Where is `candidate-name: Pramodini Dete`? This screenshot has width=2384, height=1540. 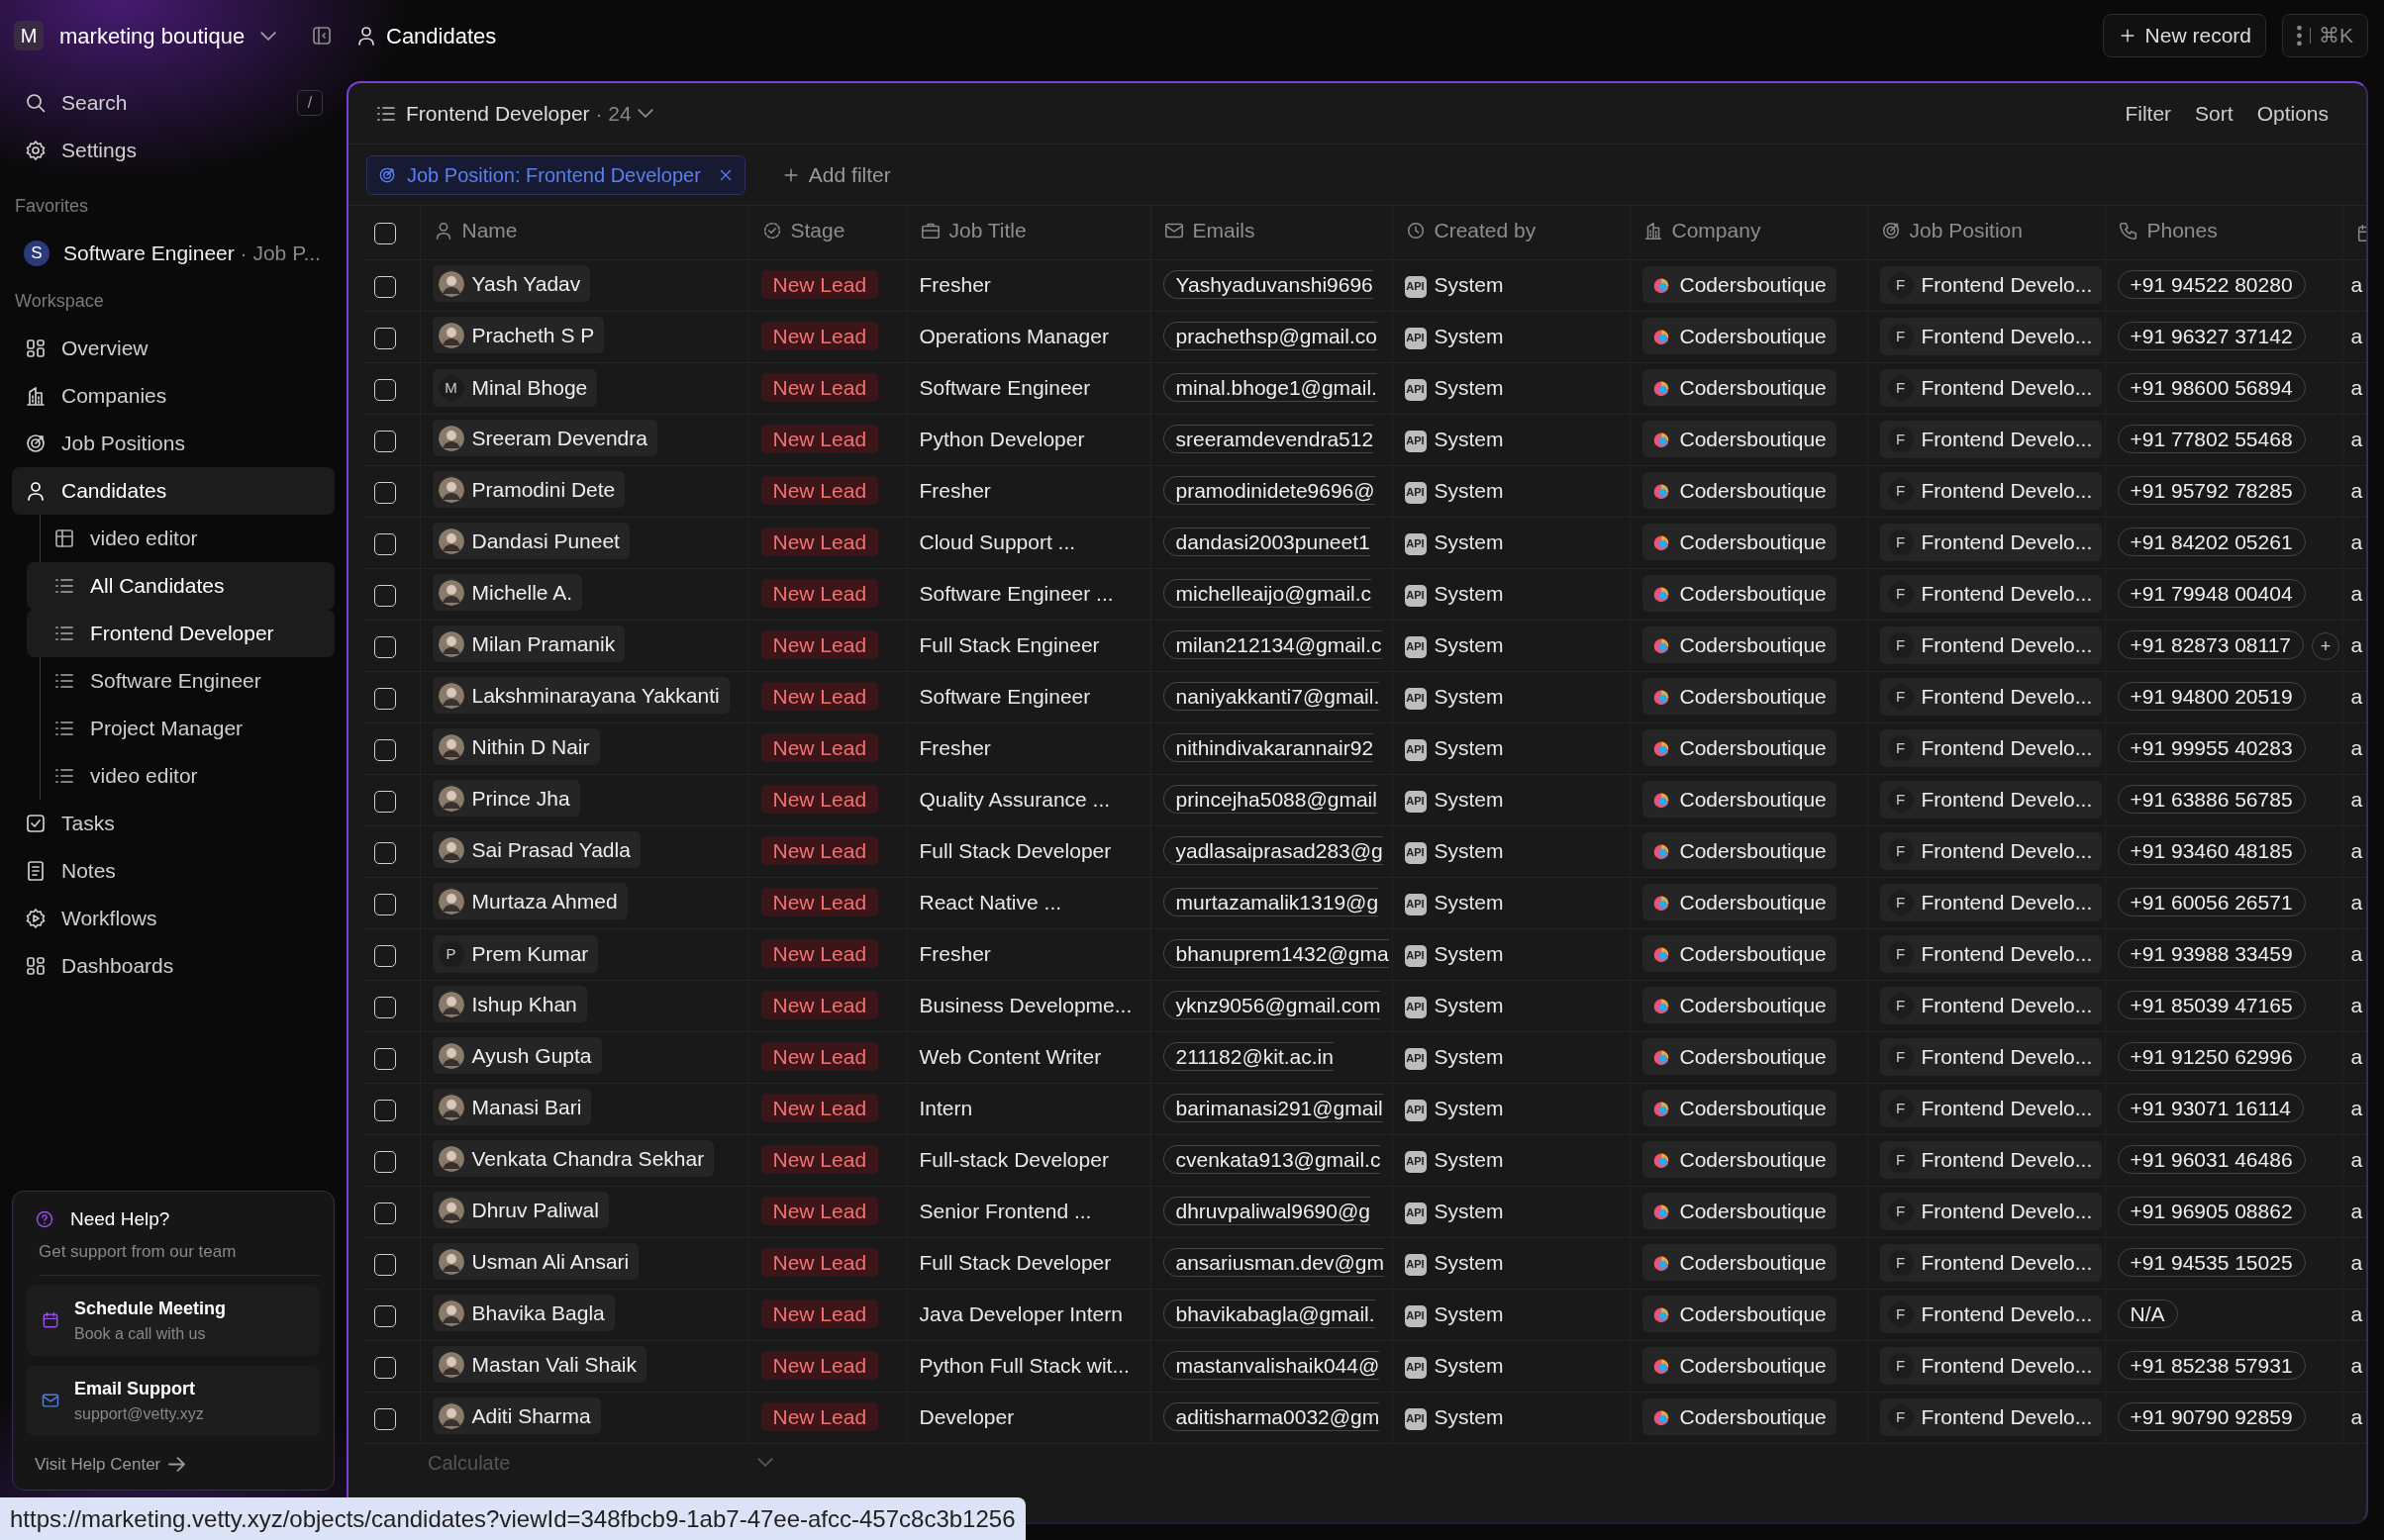
candidate-name: Pramodini Dete is located at coordinates (529, 489).